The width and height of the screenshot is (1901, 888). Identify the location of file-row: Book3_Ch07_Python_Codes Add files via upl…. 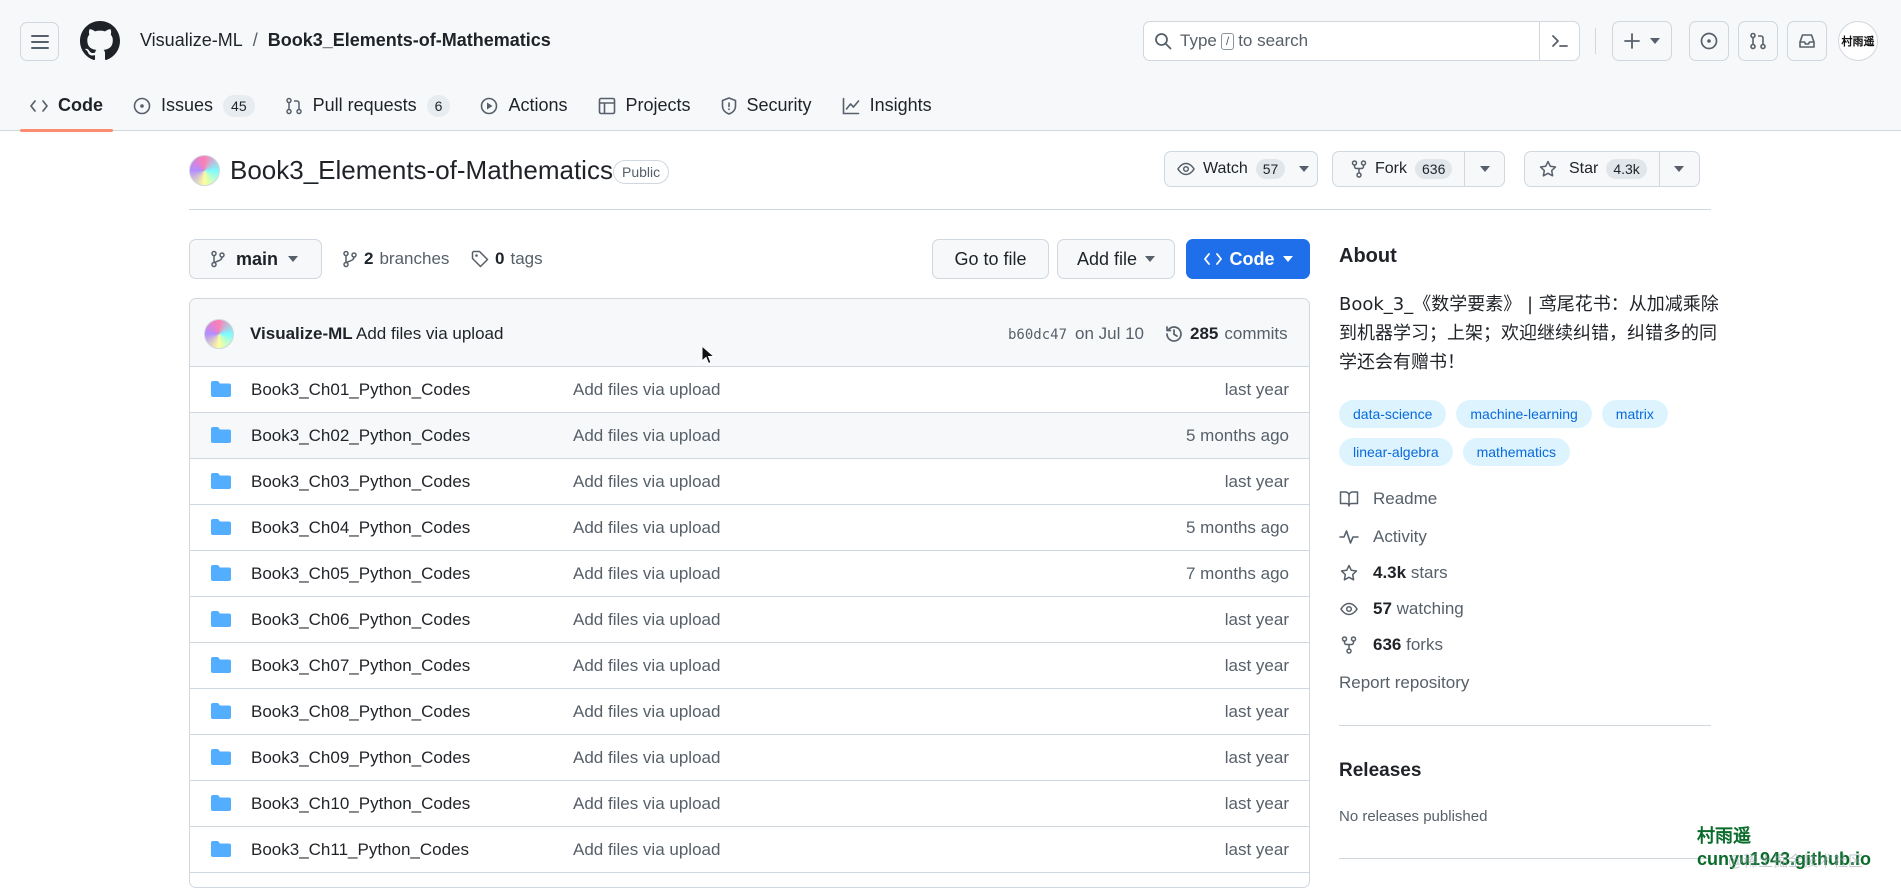
(749, 666).